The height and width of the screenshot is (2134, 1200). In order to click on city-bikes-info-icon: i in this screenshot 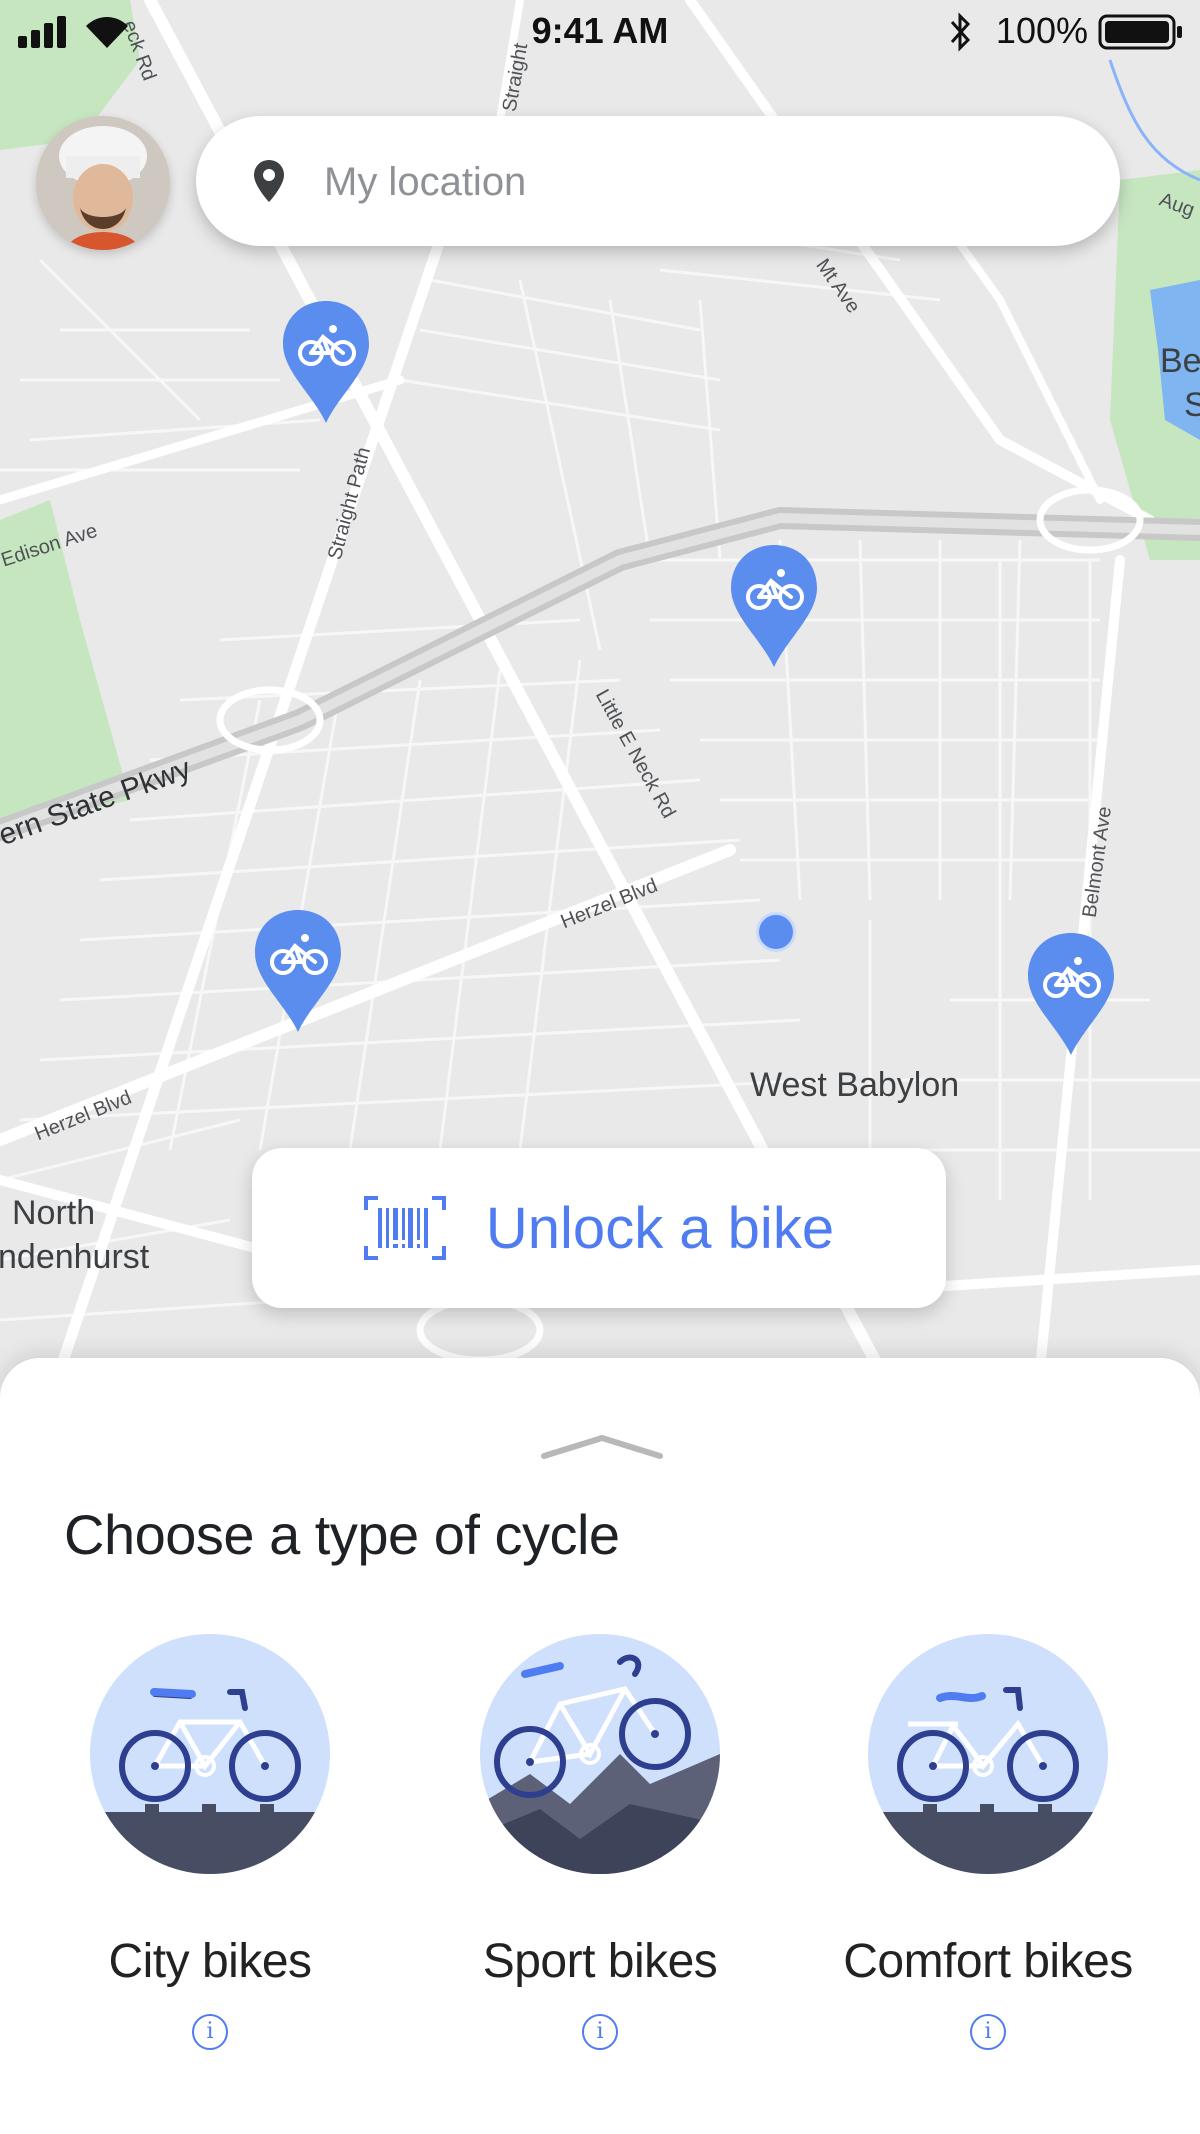, I will do `click(210, 2032)`.